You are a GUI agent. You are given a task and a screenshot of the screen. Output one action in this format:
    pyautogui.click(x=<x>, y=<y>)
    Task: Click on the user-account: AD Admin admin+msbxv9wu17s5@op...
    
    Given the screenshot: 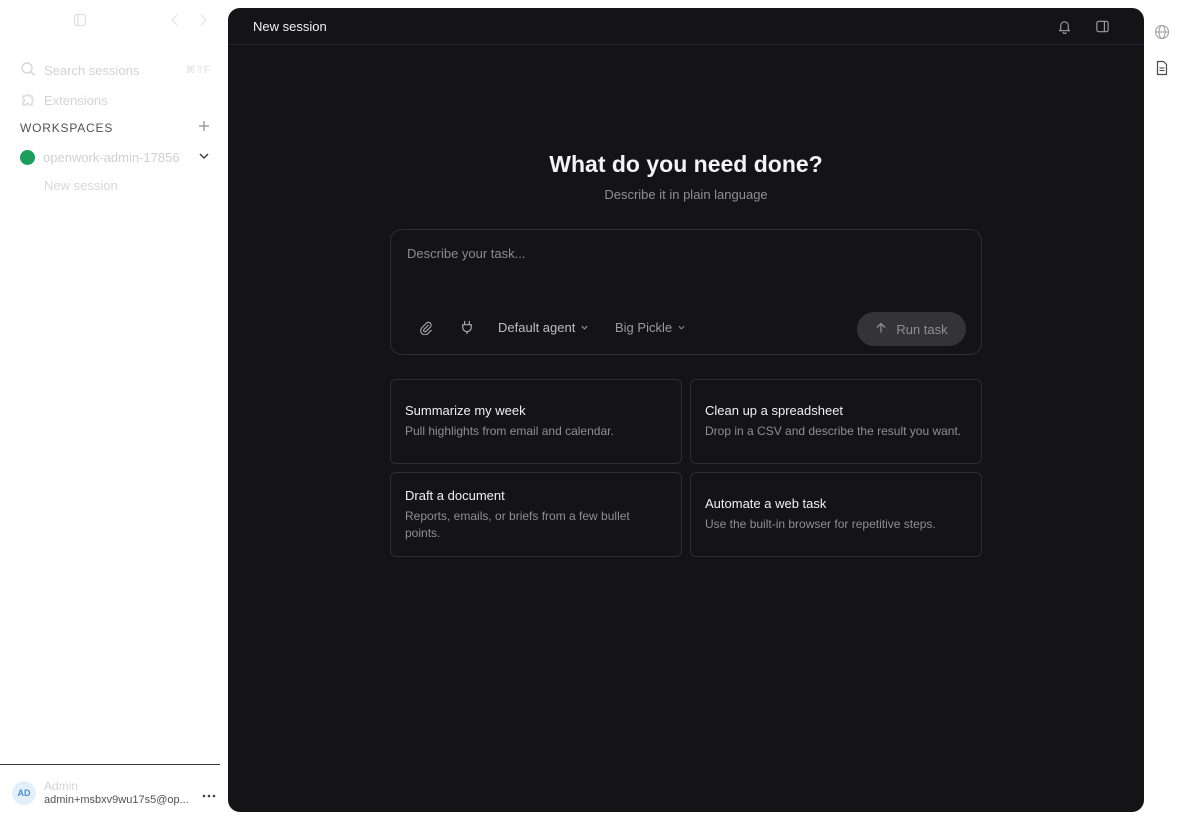 What is the action you would take?
    pyautogui.click(x=114, y=793)
    